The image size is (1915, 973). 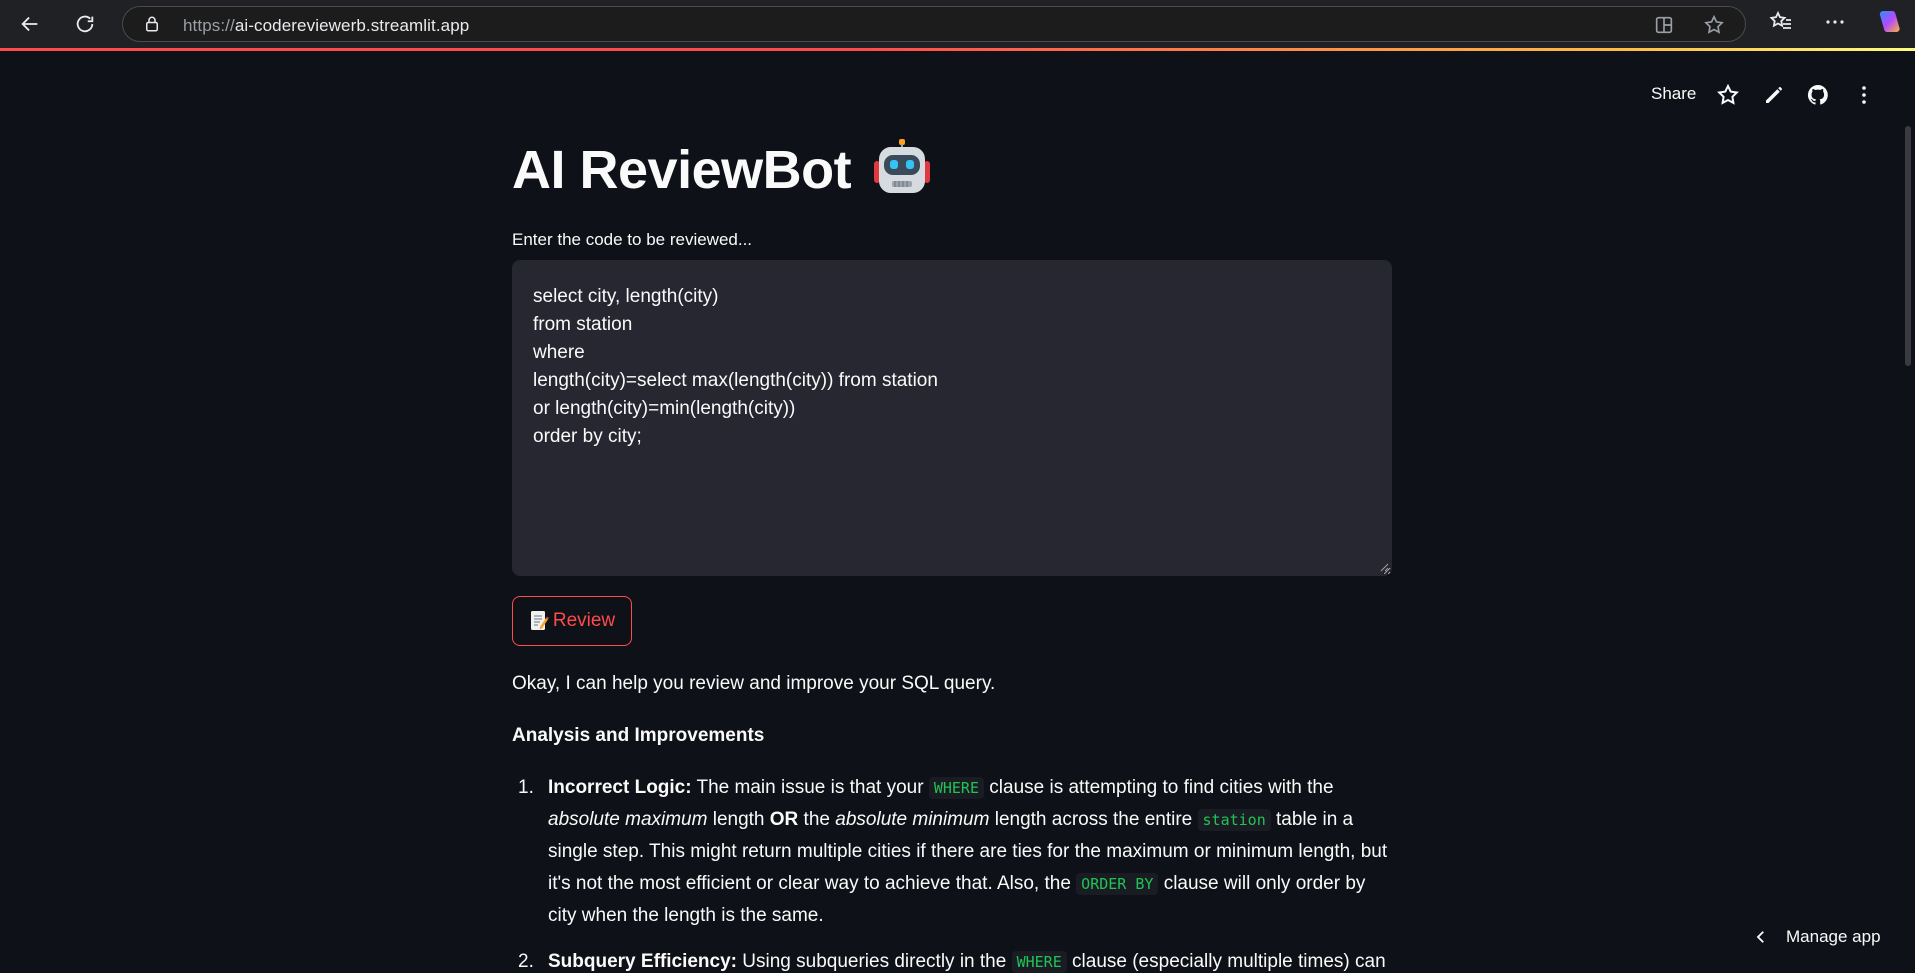 I want to click on review-button: Review, so click(x=572, y=621).